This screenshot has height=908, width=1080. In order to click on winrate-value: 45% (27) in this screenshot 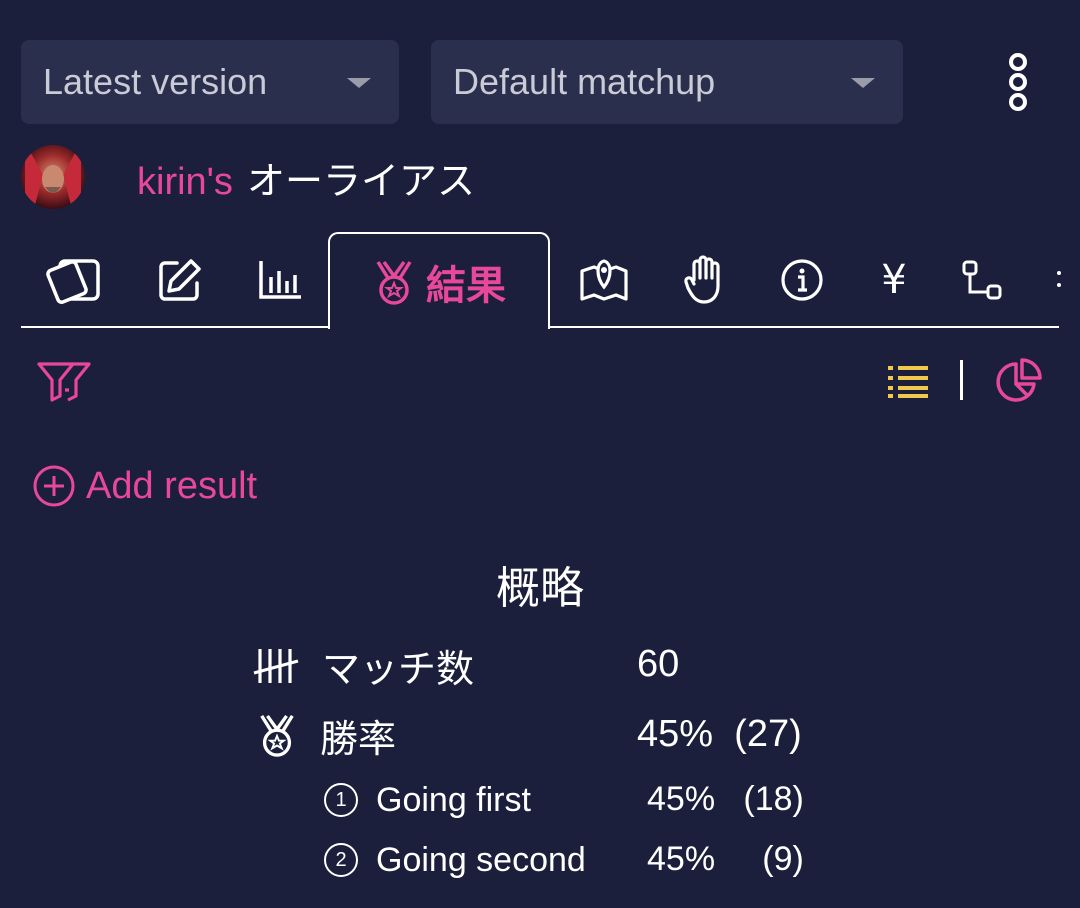, I will do `click(719, 734)`.